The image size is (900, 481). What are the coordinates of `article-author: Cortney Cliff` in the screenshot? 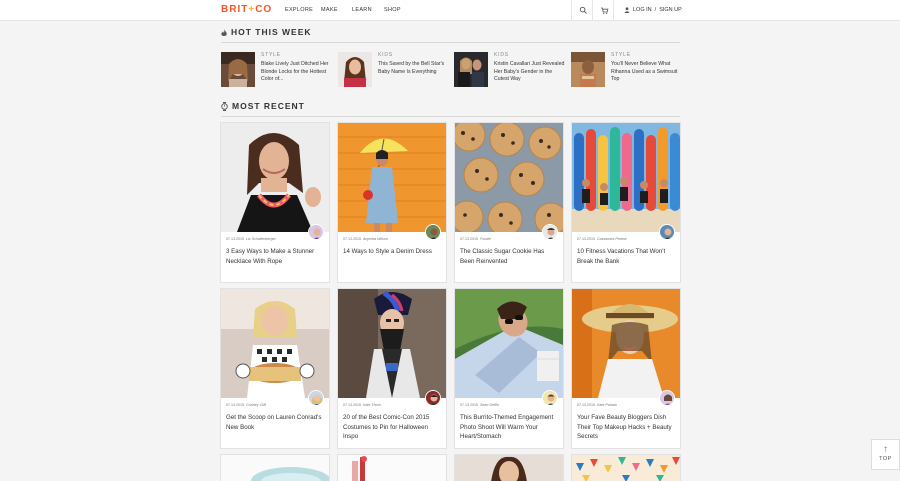 It's located at (256, 405).